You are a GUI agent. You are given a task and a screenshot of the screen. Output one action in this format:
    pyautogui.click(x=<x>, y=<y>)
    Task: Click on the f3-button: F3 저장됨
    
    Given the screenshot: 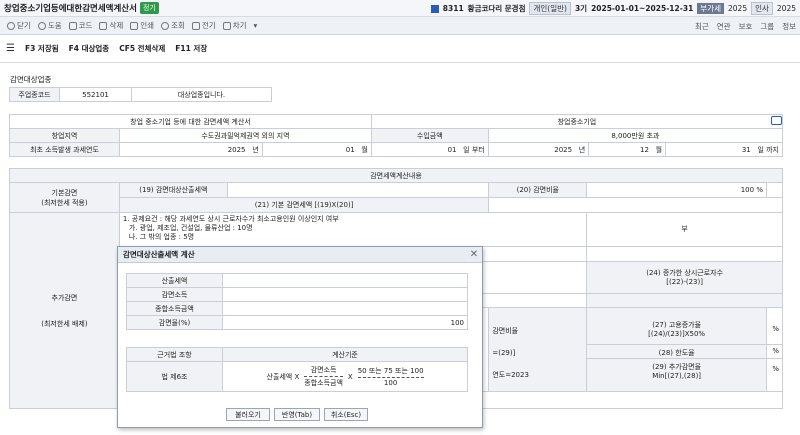 What is the action you would take?
    pyautogui.click(x=42, y=48)
    